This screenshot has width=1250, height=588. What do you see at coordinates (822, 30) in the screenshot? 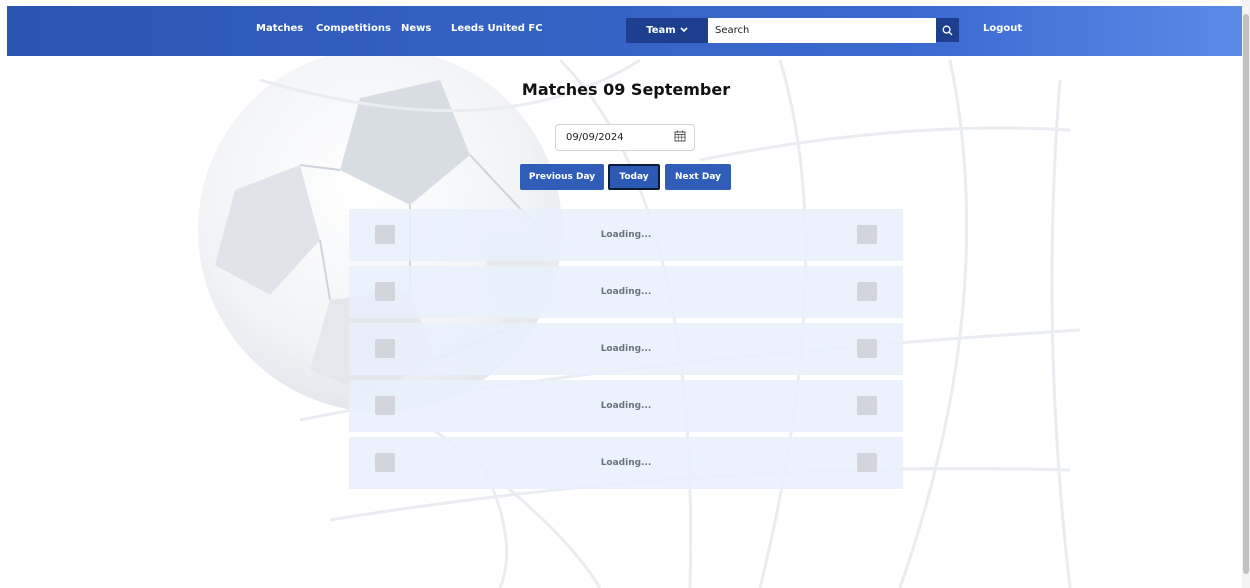
I see `search-input` at bounding box center [822, 30].